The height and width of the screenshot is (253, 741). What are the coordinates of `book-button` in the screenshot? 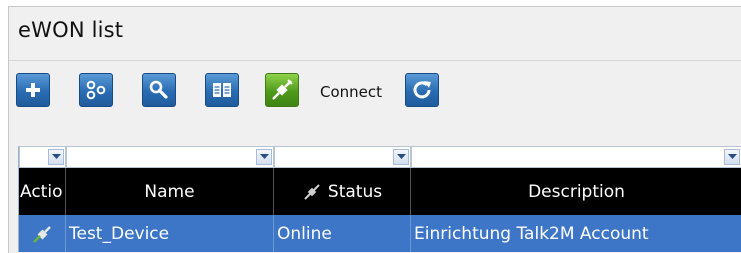 It's located at (222, 90).